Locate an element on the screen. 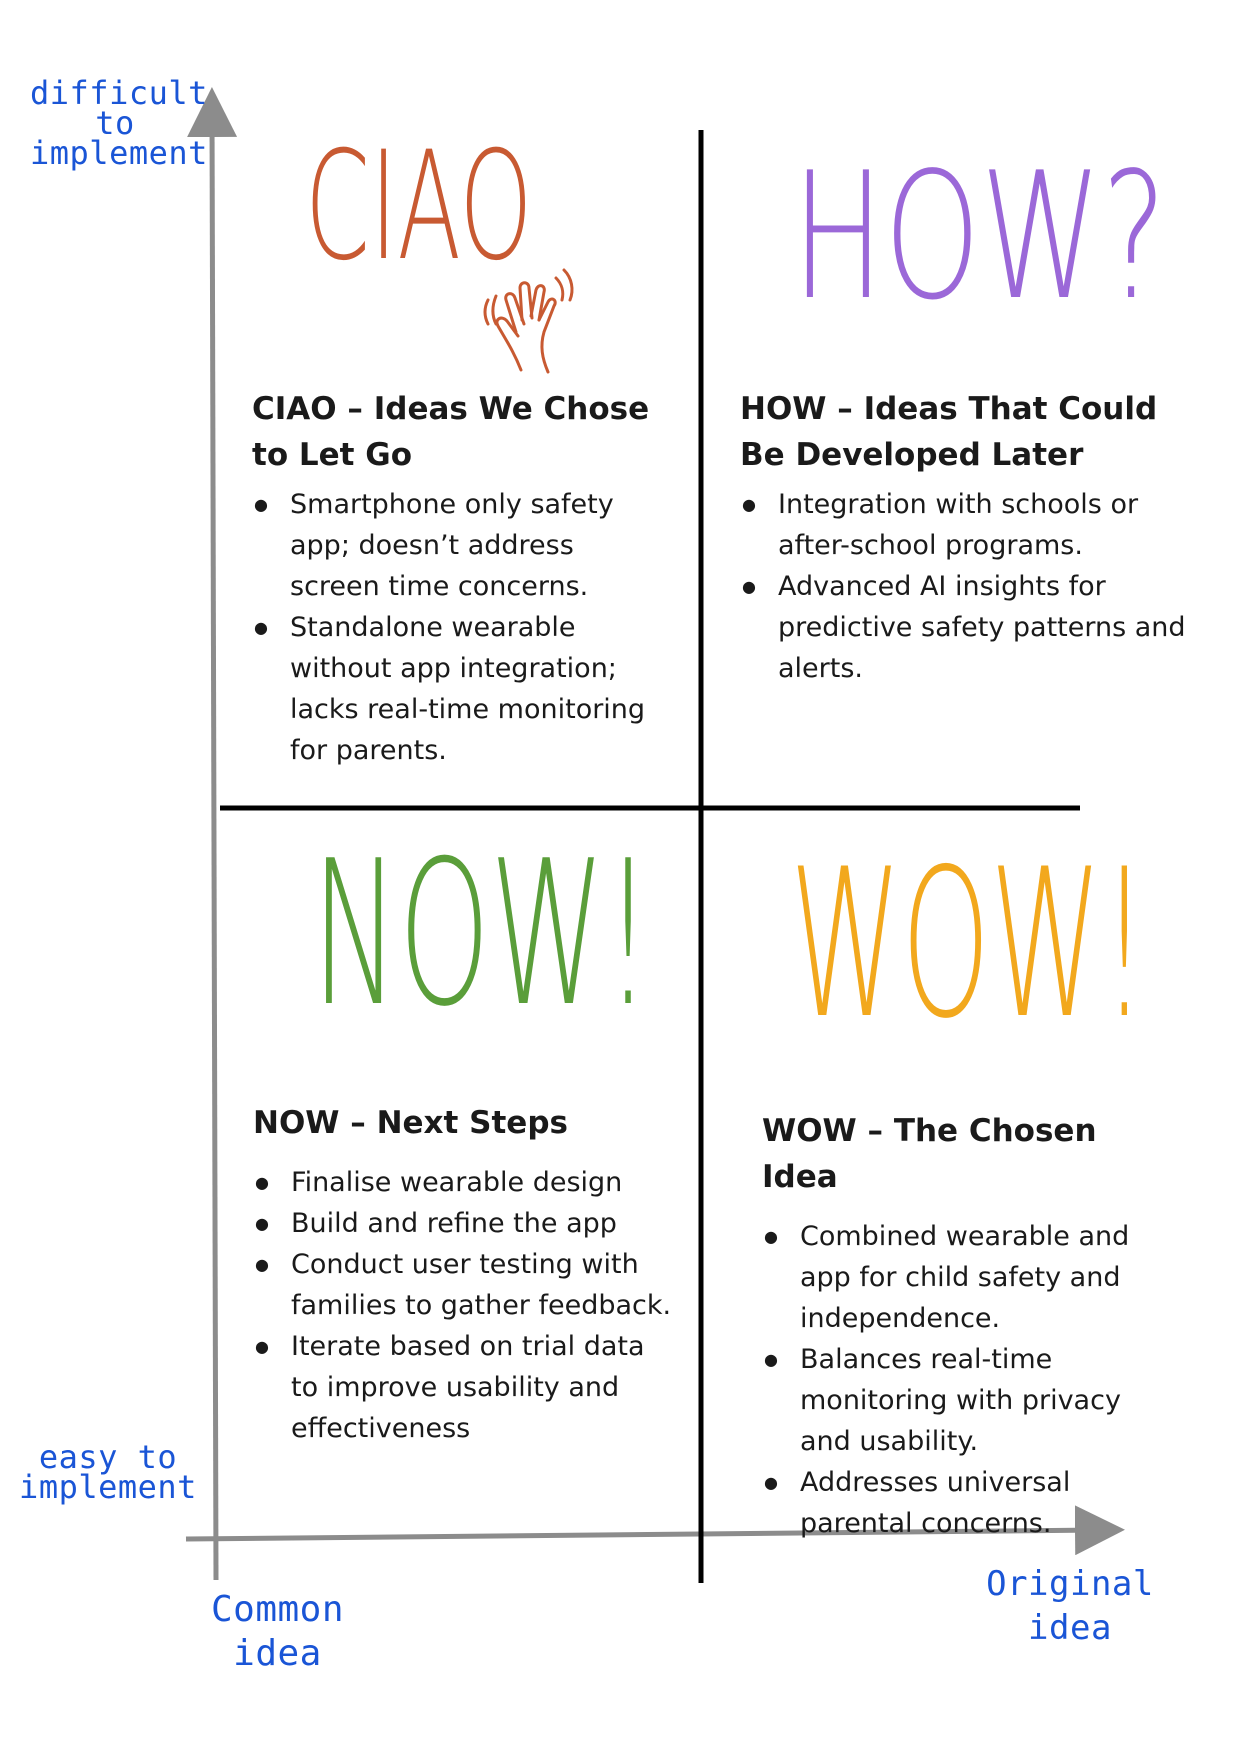  now-word: NOW! is located at coordinates (482, 934).